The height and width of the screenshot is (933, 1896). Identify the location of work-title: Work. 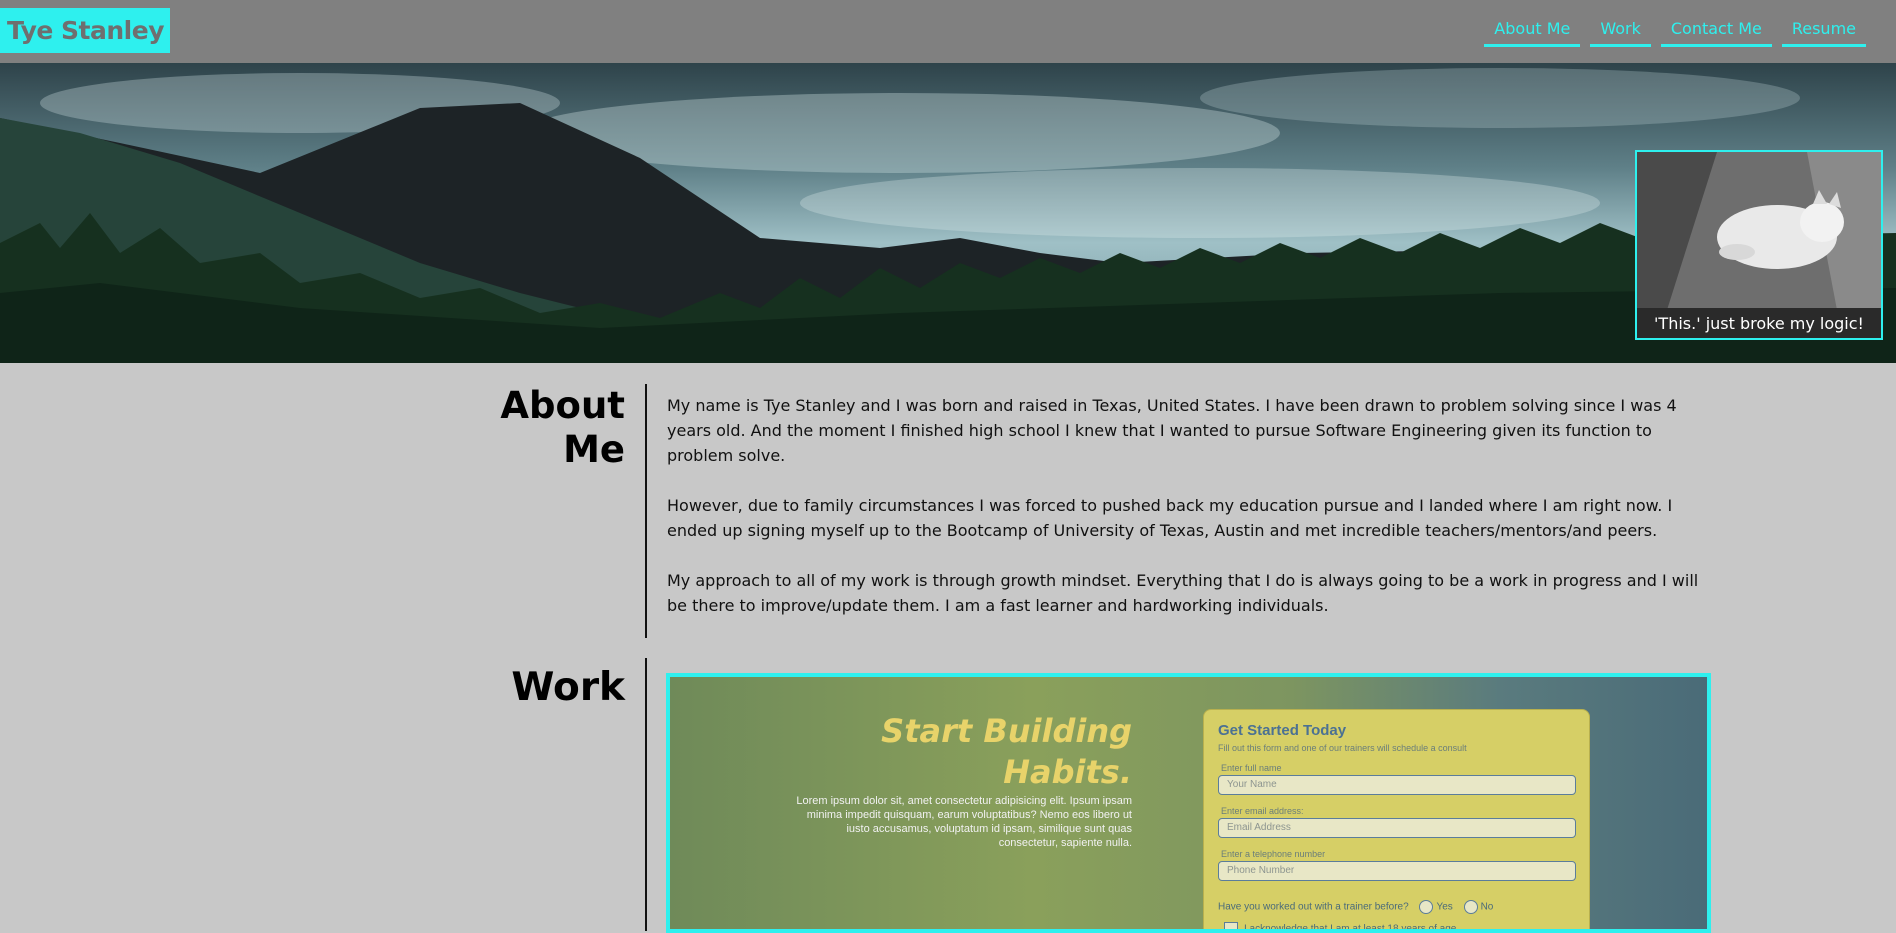
(568, 687).